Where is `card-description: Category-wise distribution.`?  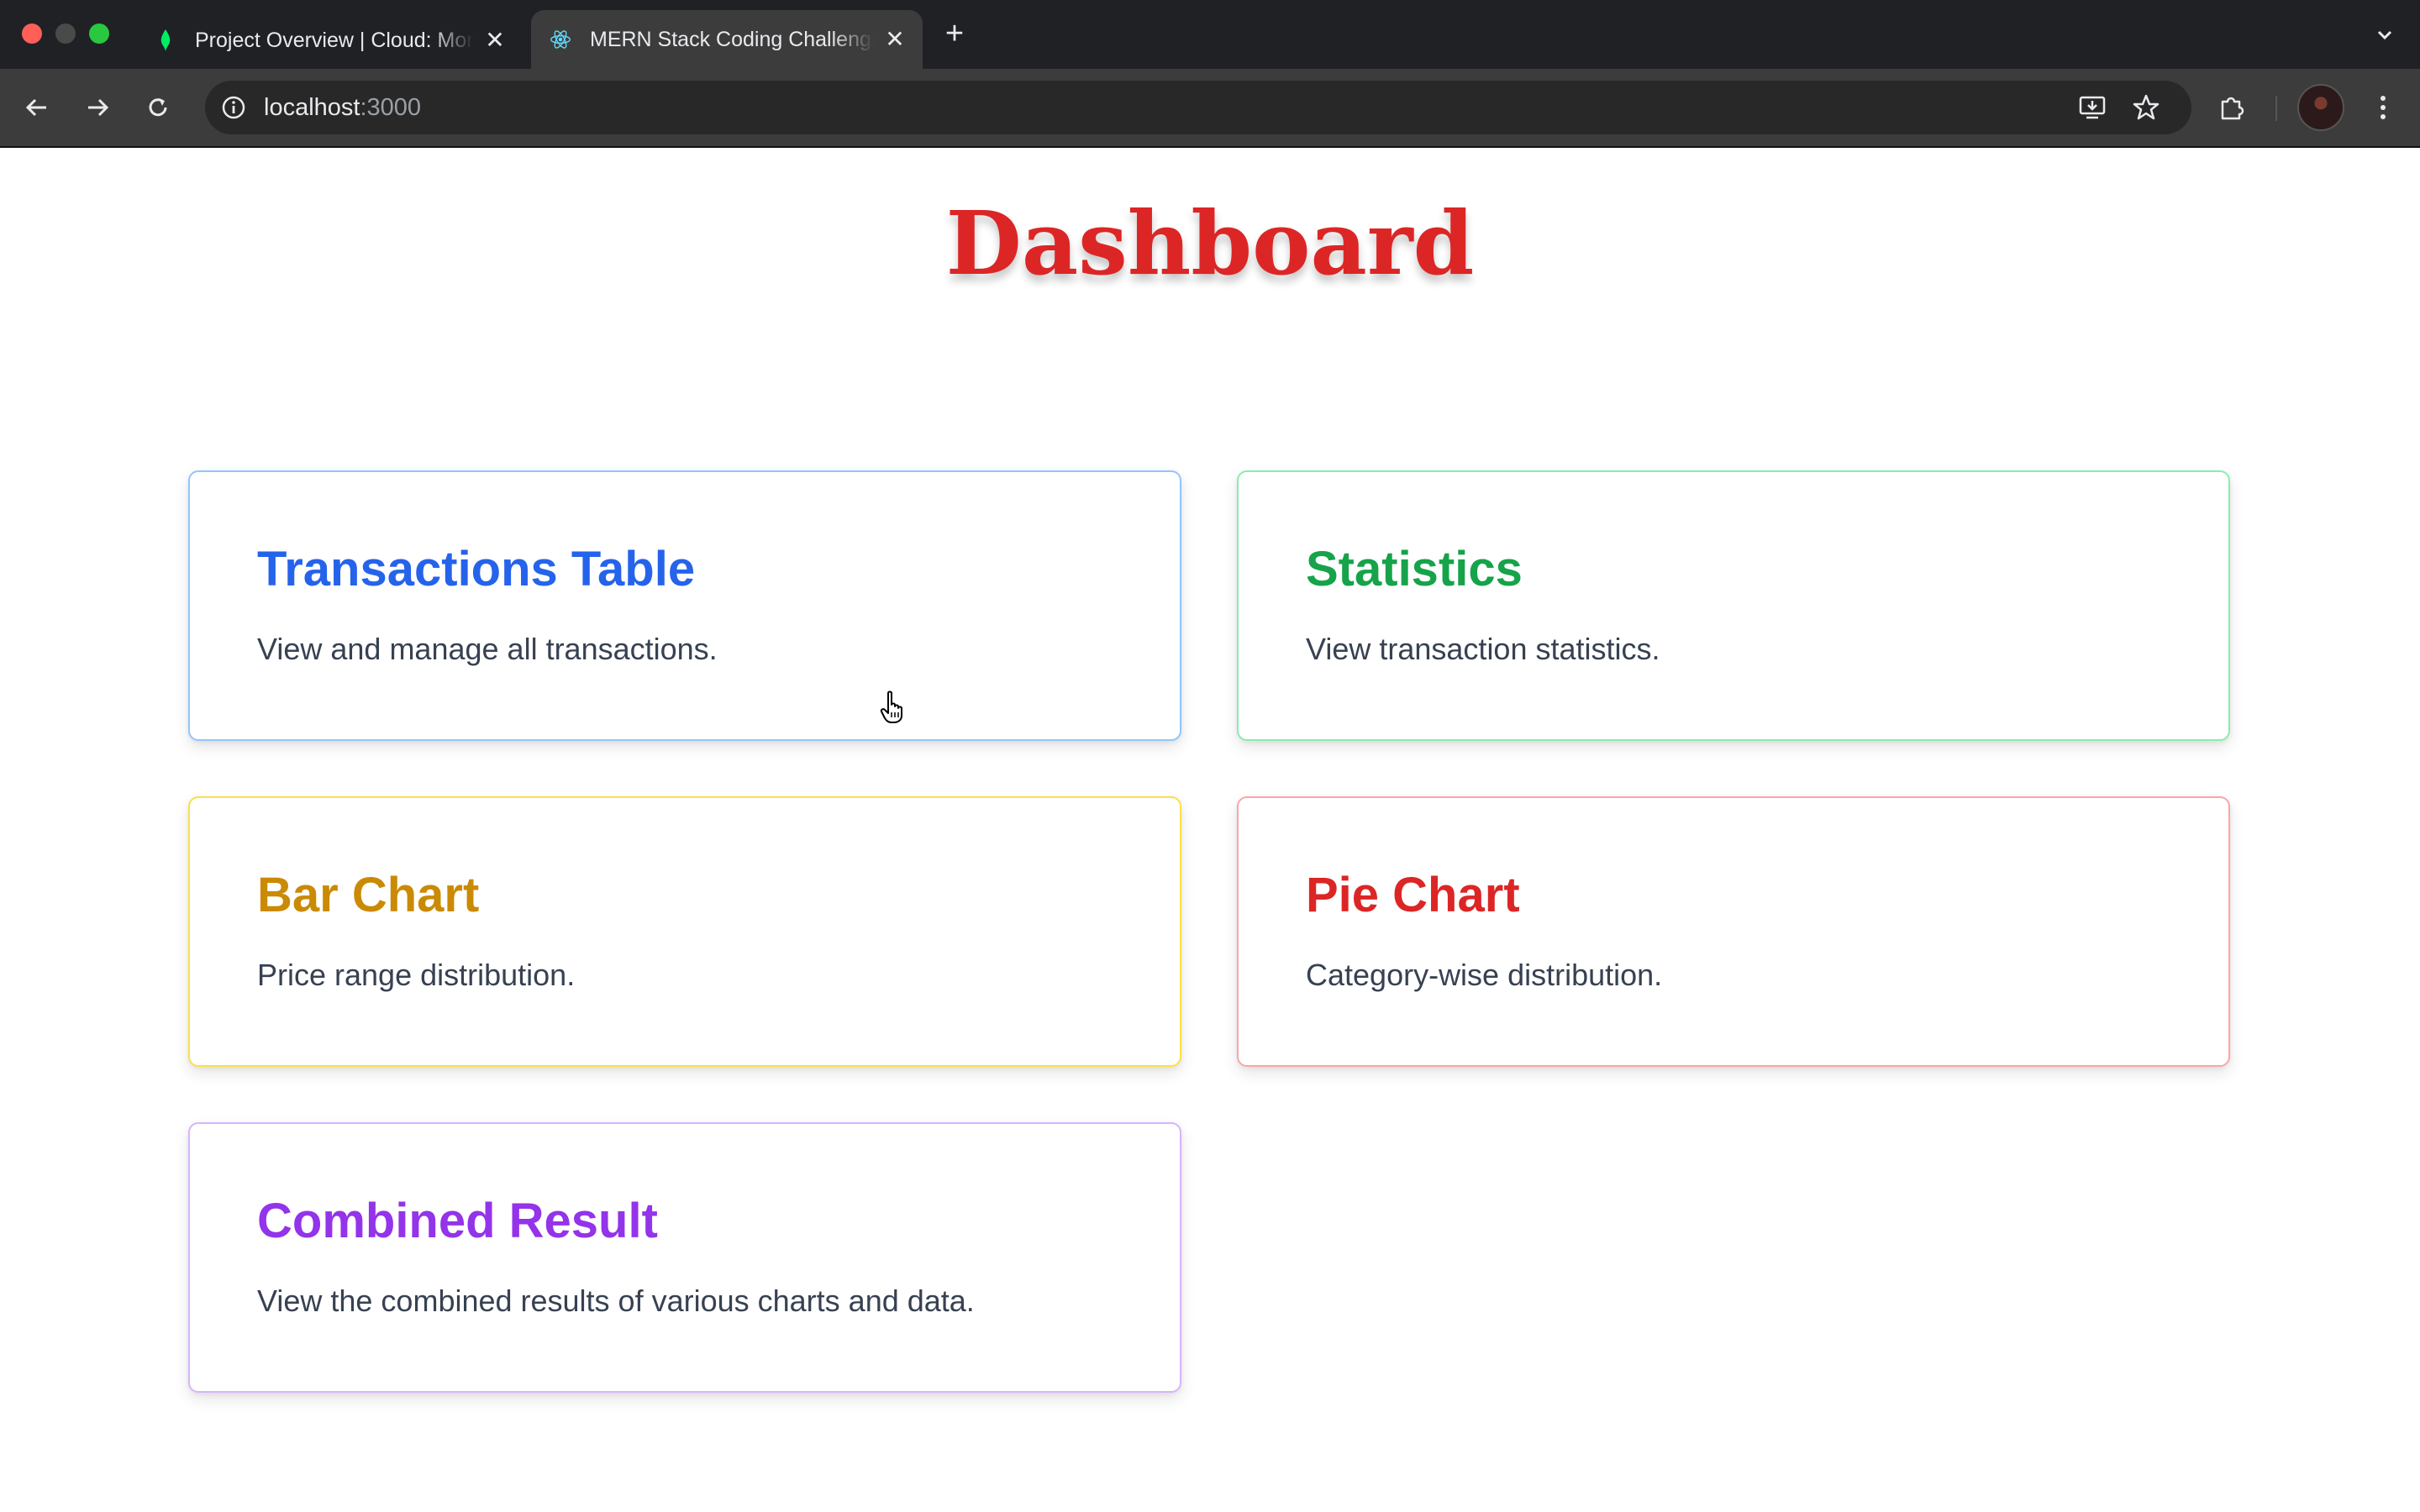
card-description: Category-wise distribution. is located at coordinates (1484, 975).